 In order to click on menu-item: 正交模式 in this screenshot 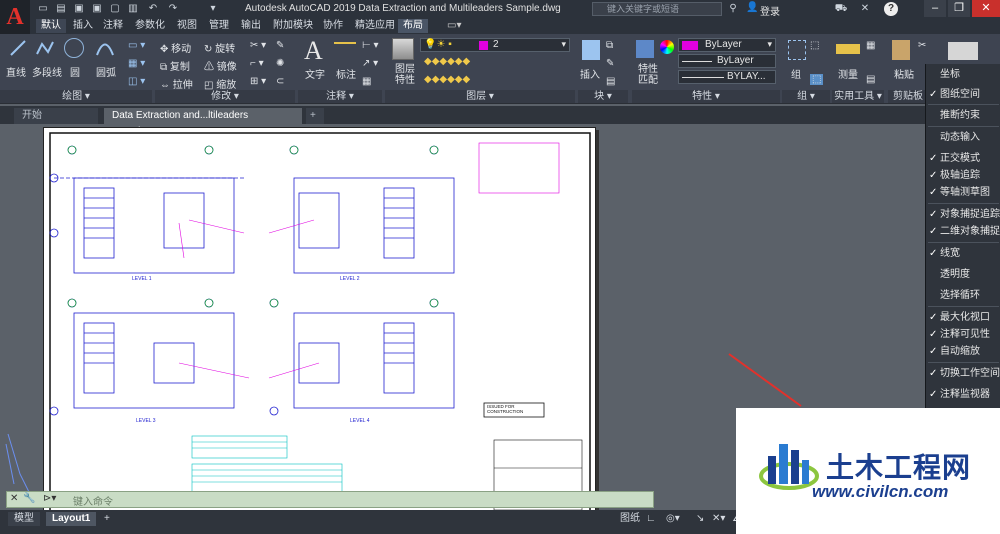, I will do `click(963, 158)`.